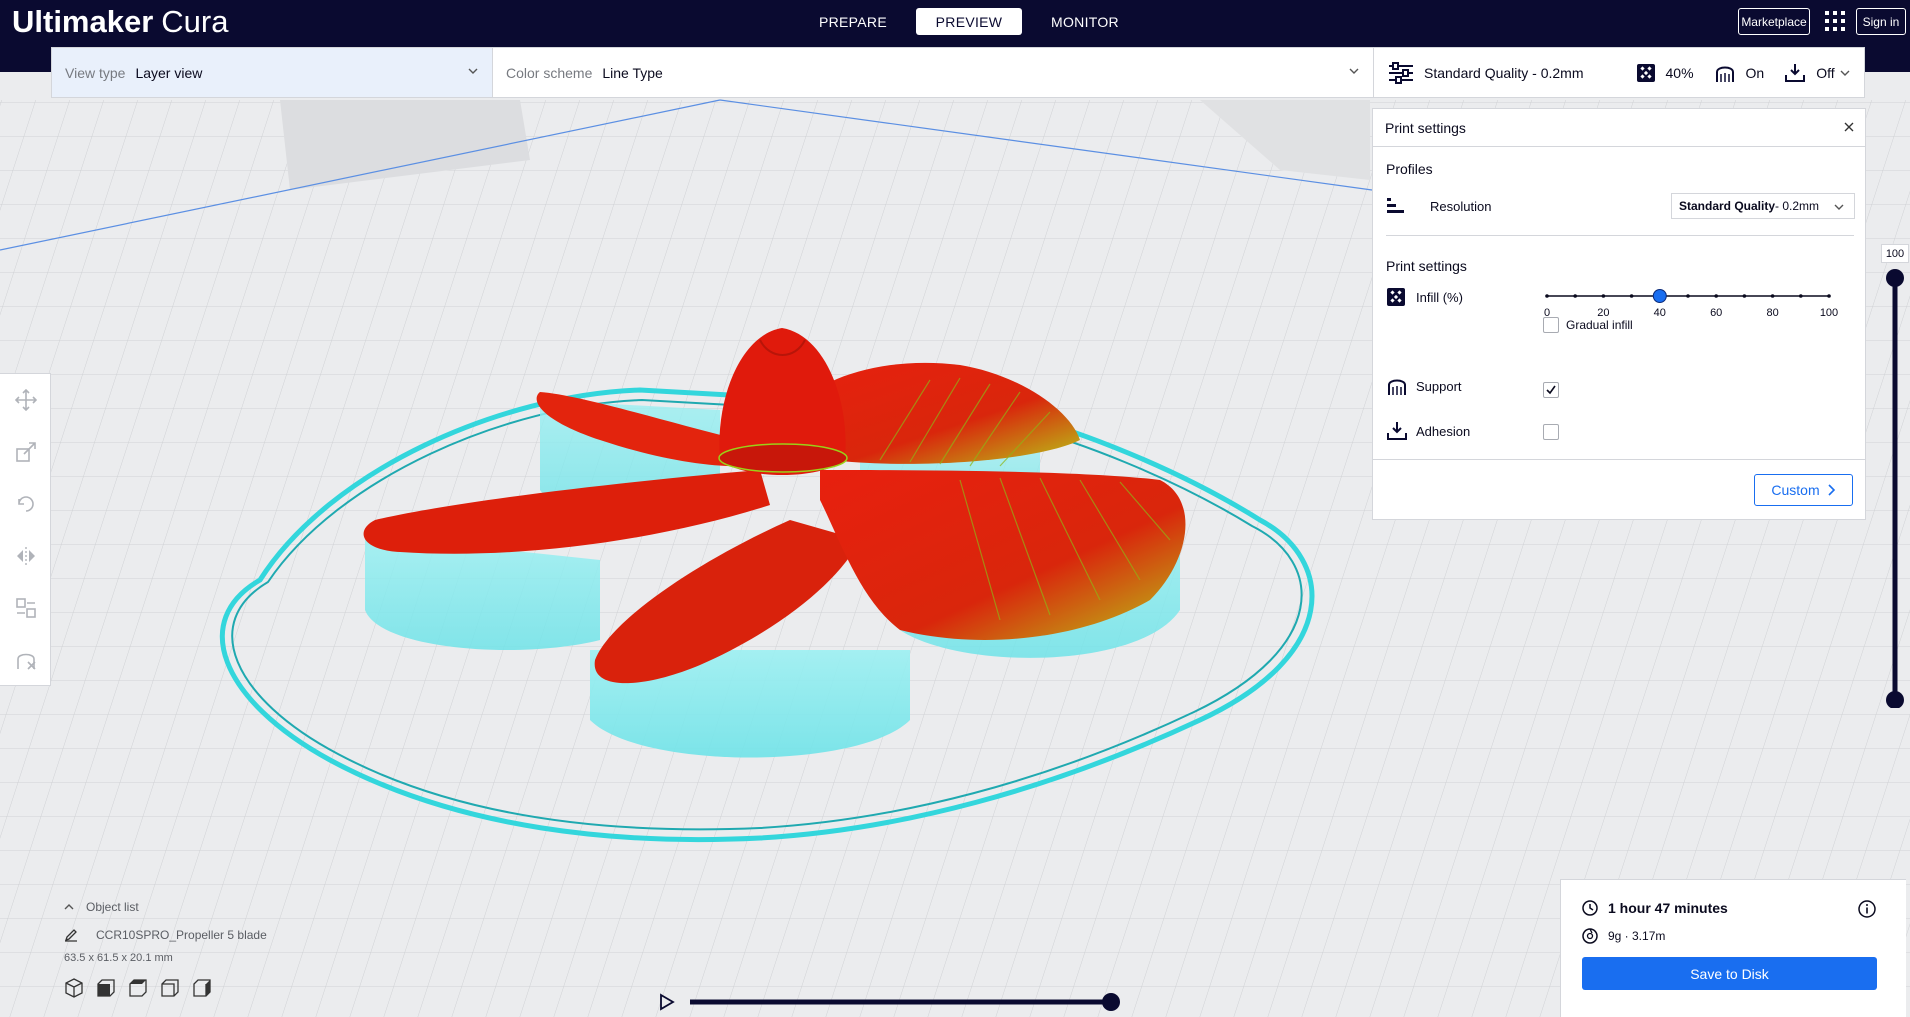 This screenshot has height=1017, width=1910. What do you see at coordinates (169, 72) in the screenshot?
I see `view-type-value: Layer view` at bounding box center [169, 72].